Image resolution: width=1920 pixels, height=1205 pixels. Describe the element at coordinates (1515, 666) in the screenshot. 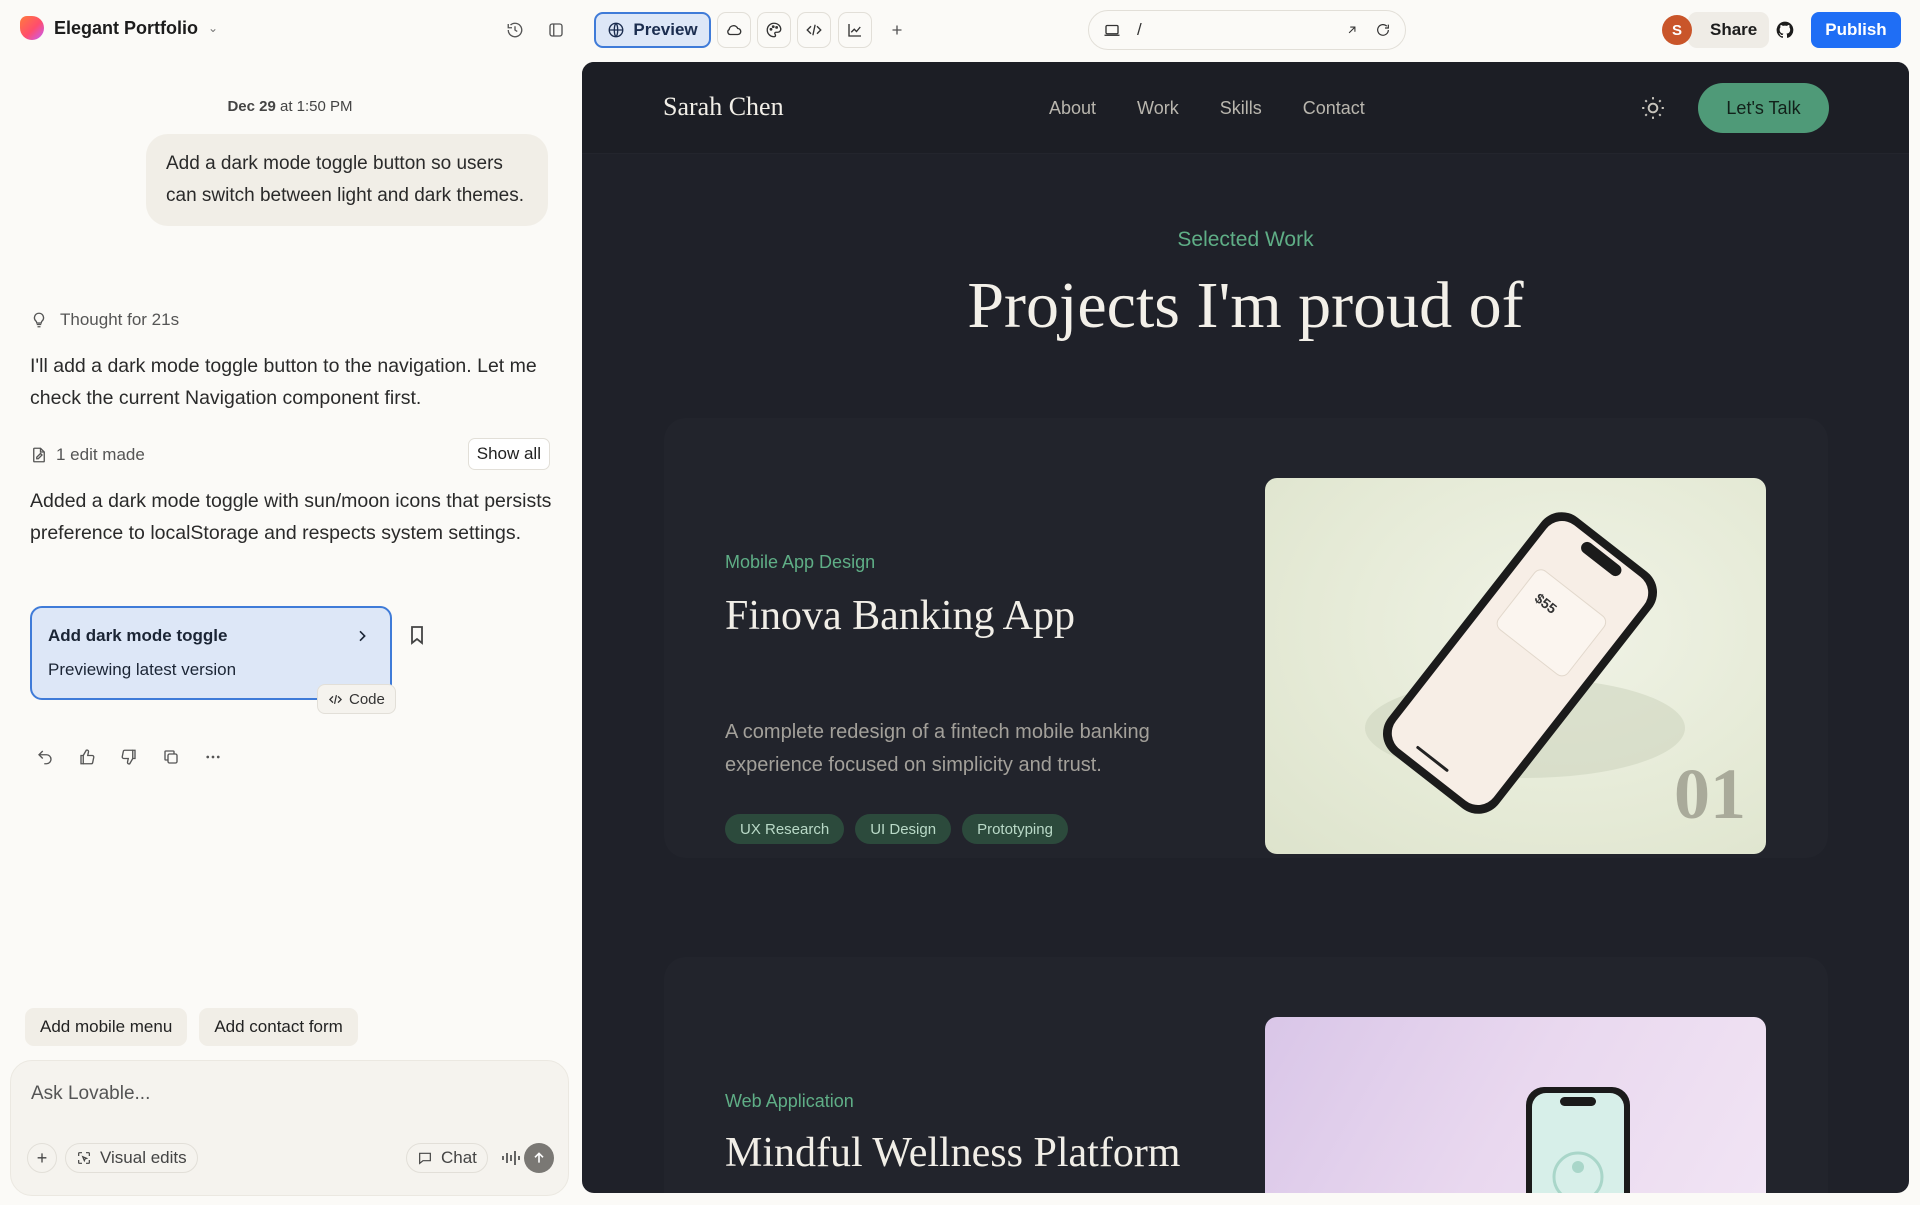

I see `project-image: $55 01` at that location.